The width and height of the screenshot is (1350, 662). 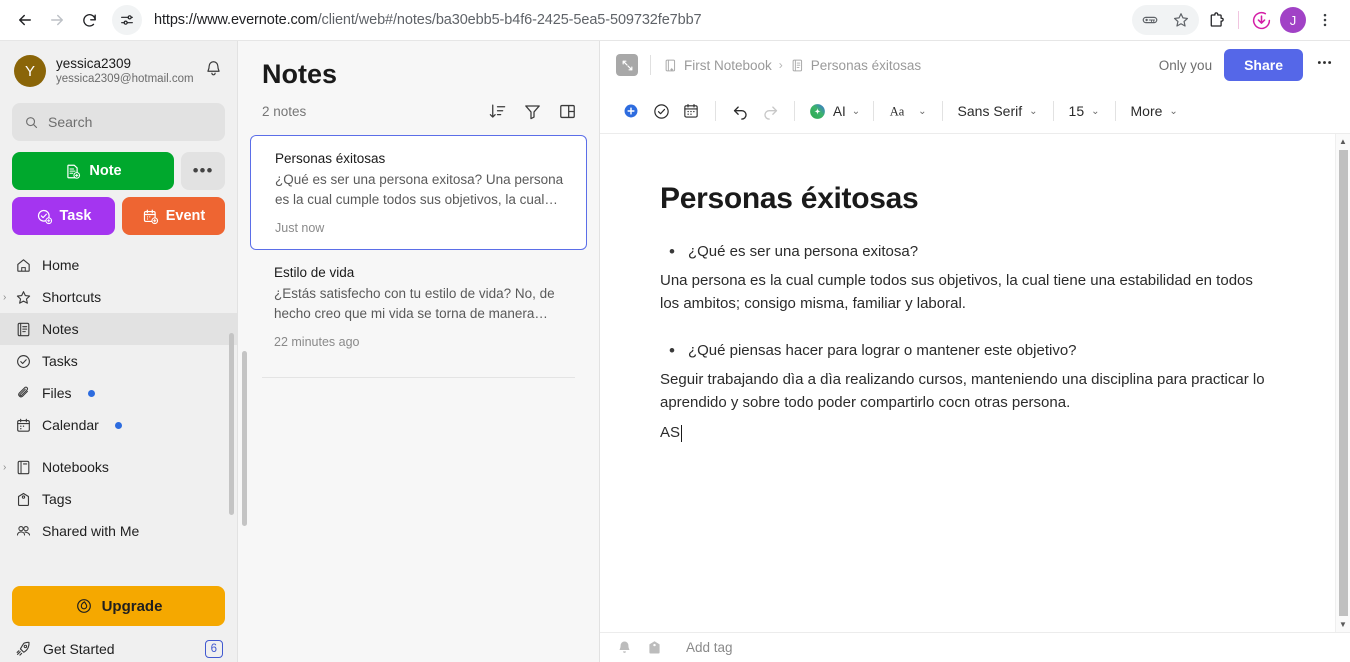 What do you see at coordinates (967, 199) in the screenshot?
I see `note-title: Personas éxitosas` at bounding box center [967, 199].